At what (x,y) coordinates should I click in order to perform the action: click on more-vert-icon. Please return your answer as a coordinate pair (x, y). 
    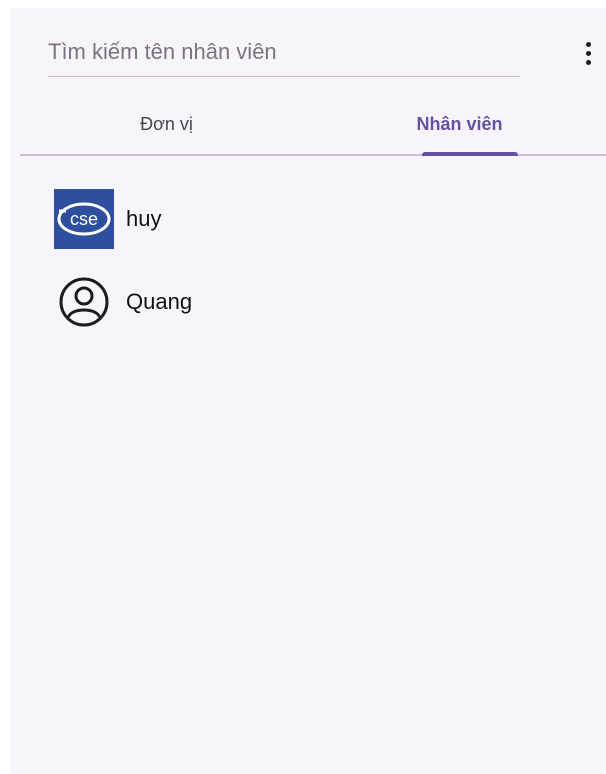
    Looking at the image, I should click on (588, 53).